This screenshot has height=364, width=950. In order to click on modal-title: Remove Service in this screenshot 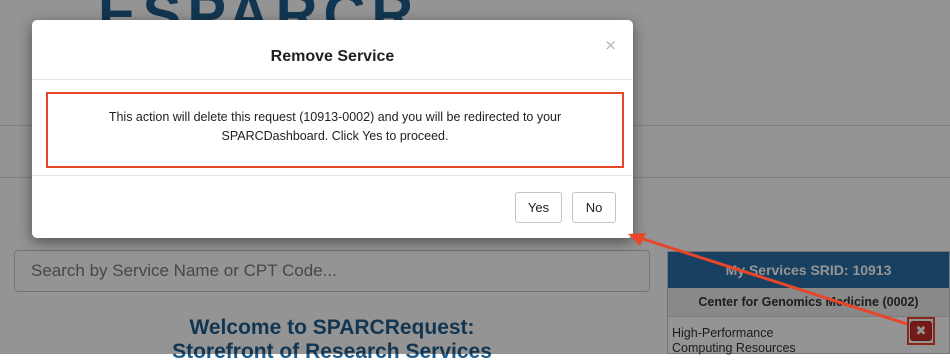, I will do `click(332, 56)`.